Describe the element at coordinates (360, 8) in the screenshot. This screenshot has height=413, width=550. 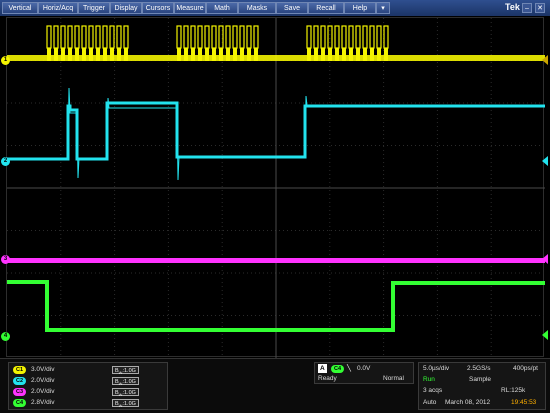
I see `menu-help: Help` at that location.